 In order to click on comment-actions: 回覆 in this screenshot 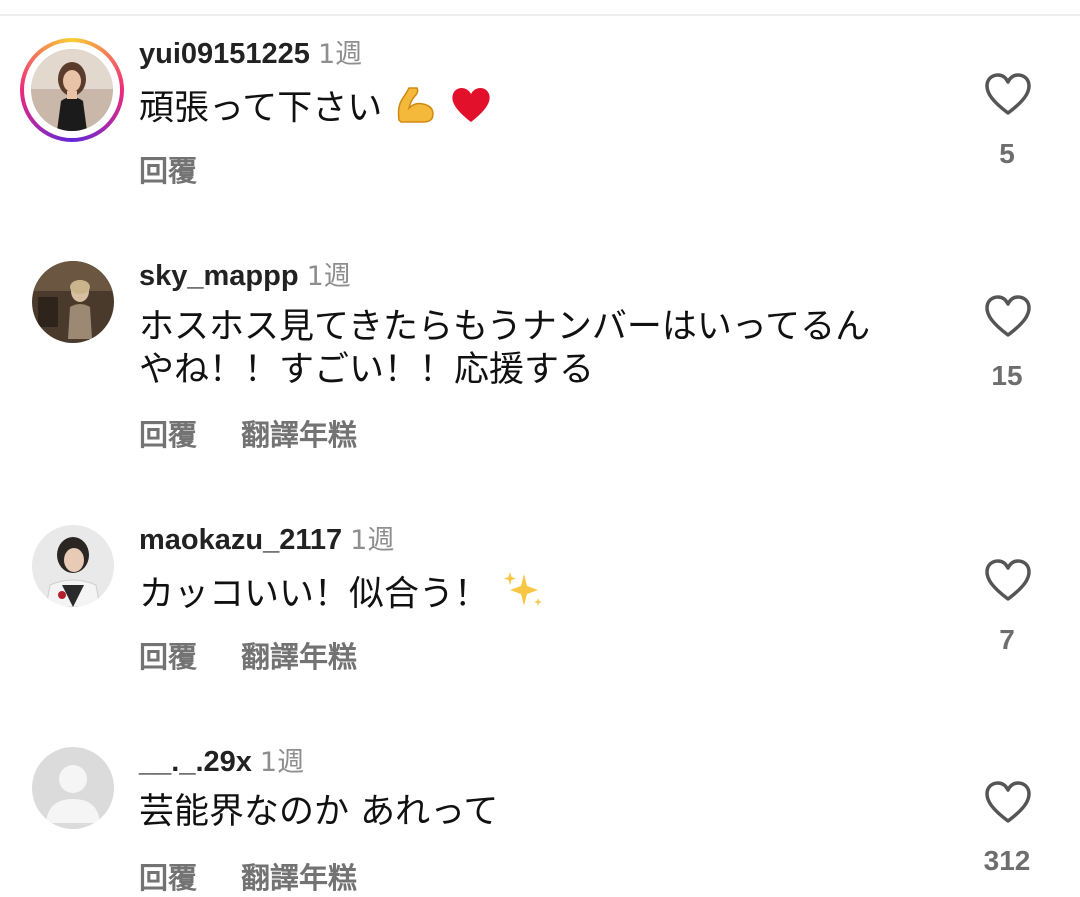, I will do `click(168, 169)`.